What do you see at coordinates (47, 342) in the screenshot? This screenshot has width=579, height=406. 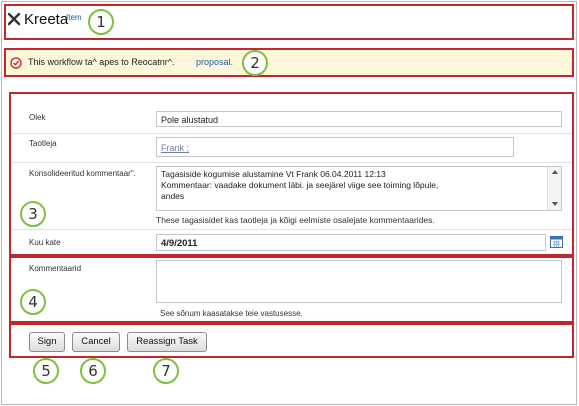 I see `sign-button: Sign` at bounding box center [47, 342].